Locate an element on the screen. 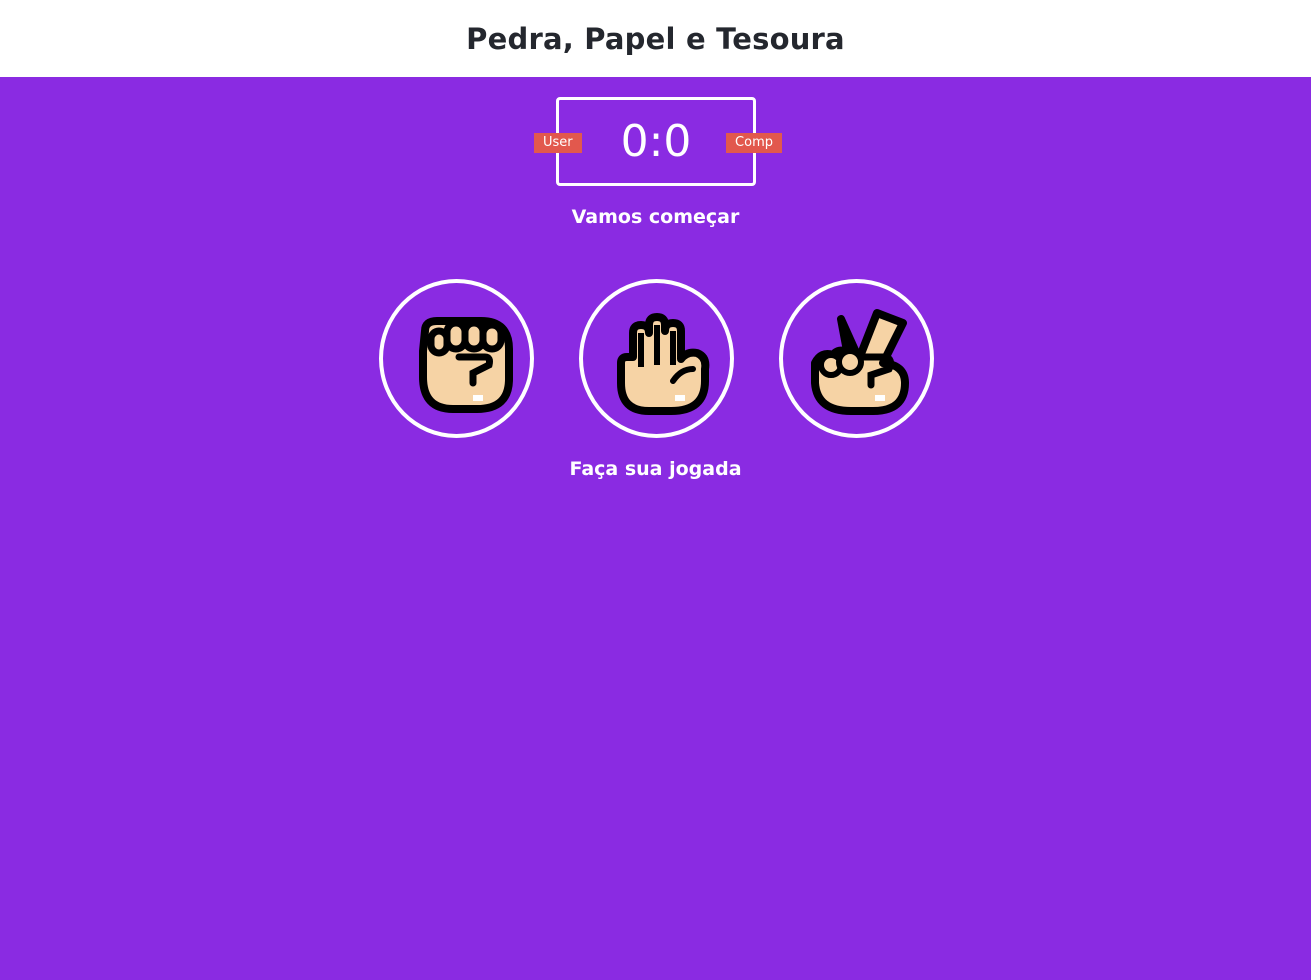 The width and height of the screenshot is (1311, 980). action-message: Faça sua jogada is located at coordinates (655, 469).